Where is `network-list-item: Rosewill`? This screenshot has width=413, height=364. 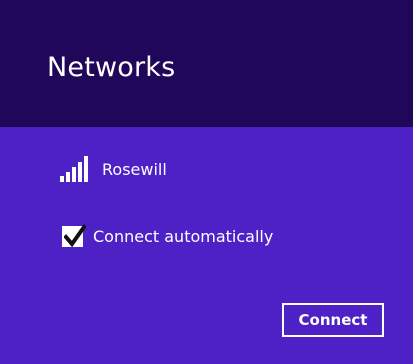 network-list-item: Rosewill is located at coordinates (113, 168).